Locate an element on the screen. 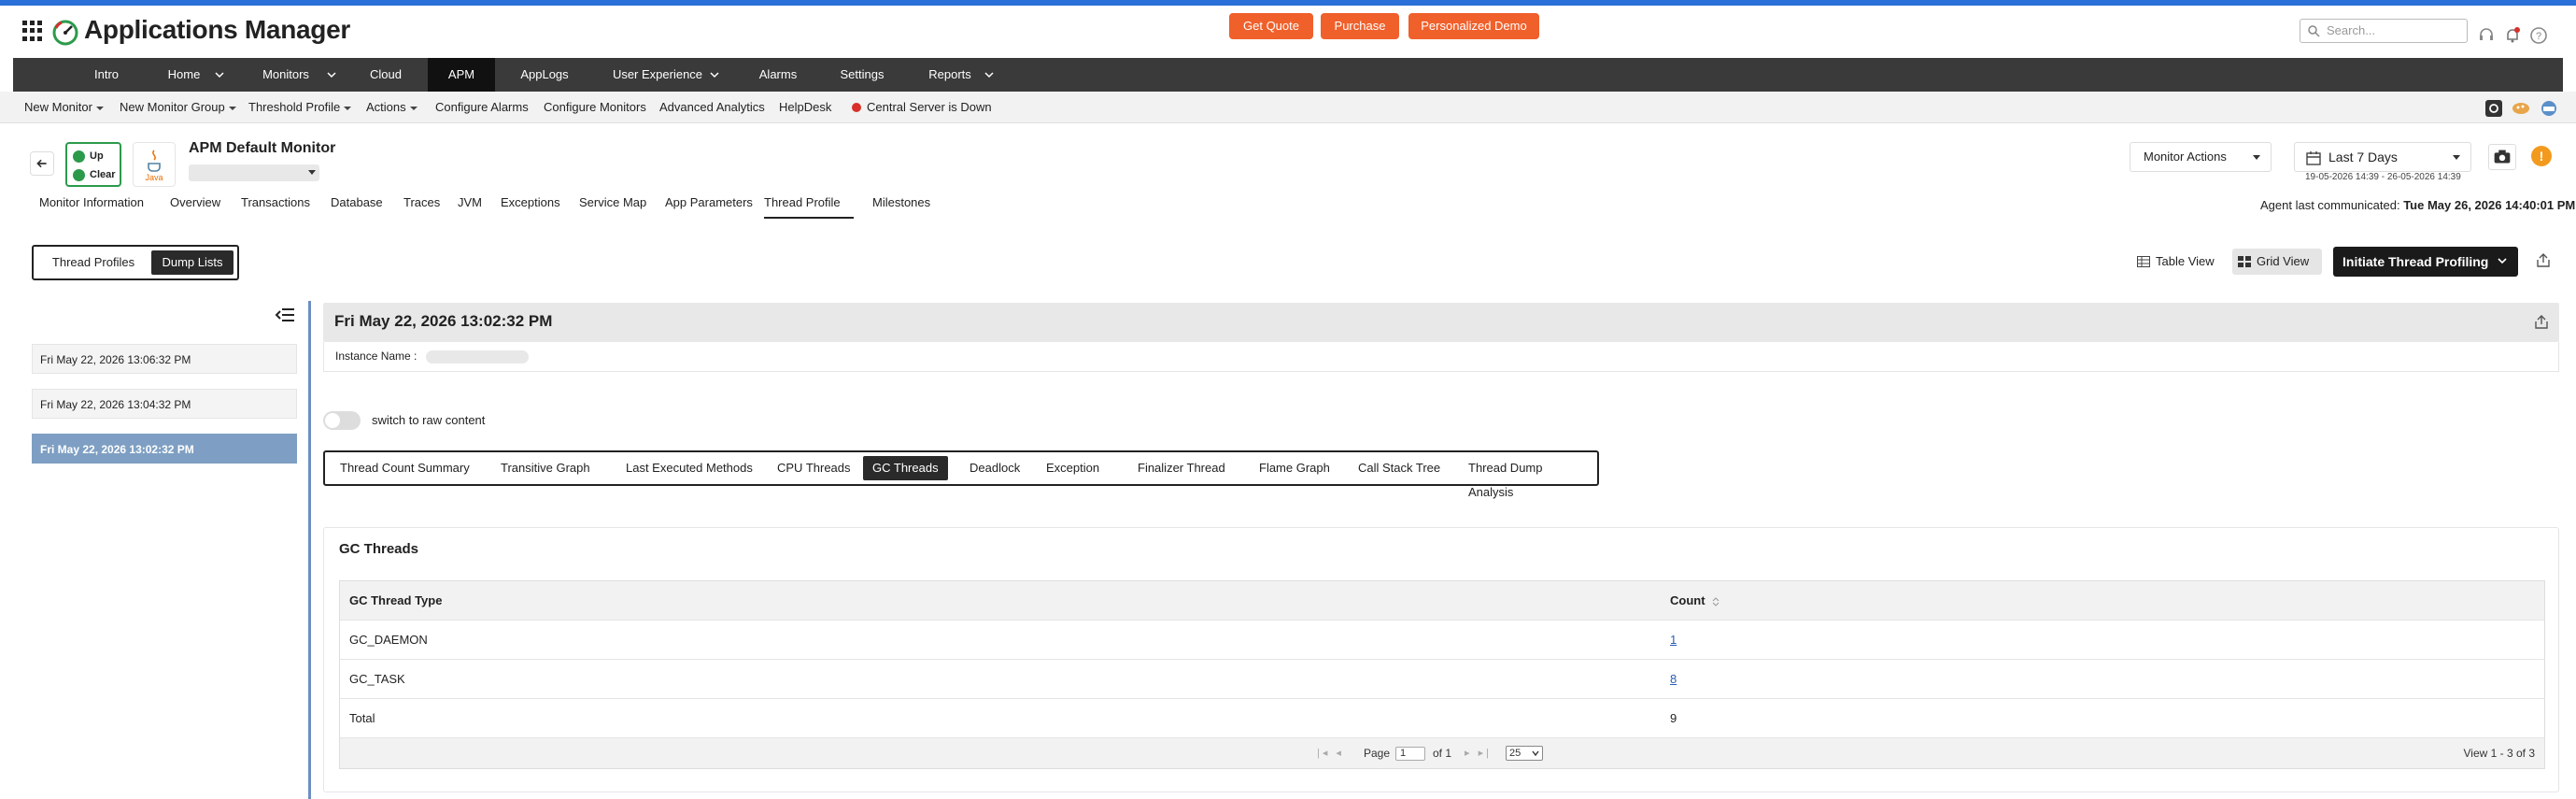 This screenshot has width=2576, height=799. page-number-input: 1 is located at coordinates (1410, 754).